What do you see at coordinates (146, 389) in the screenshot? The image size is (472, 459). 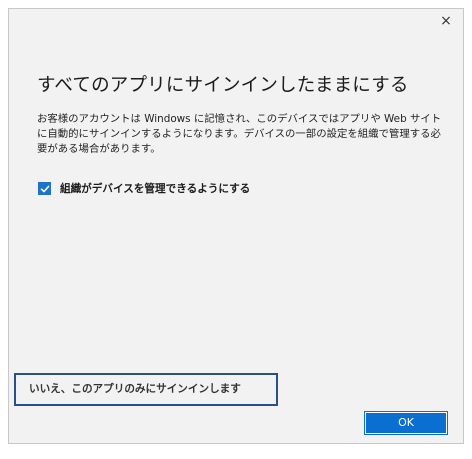 I see `signin-this-app-only-link: いいえ、このアプリのみにサインインします` at bounding box center [146, 389].